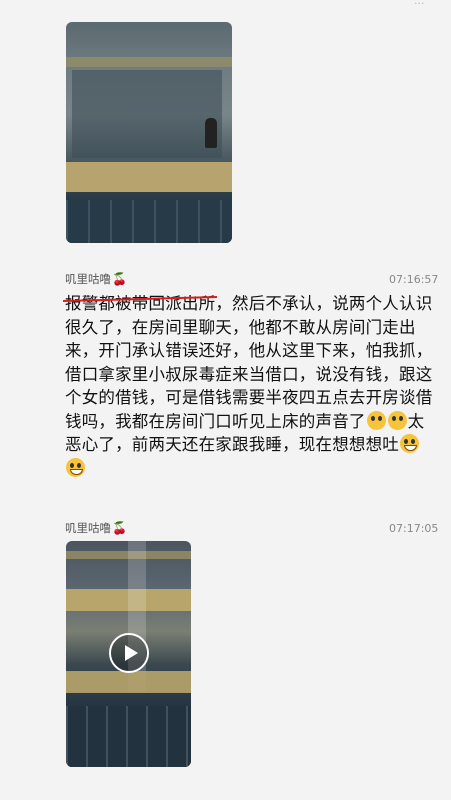 The image size is (451, 800). Describe the element at coordinates (128, 682) in the screenshot. I see `balcony-ledge-lower` at that location.